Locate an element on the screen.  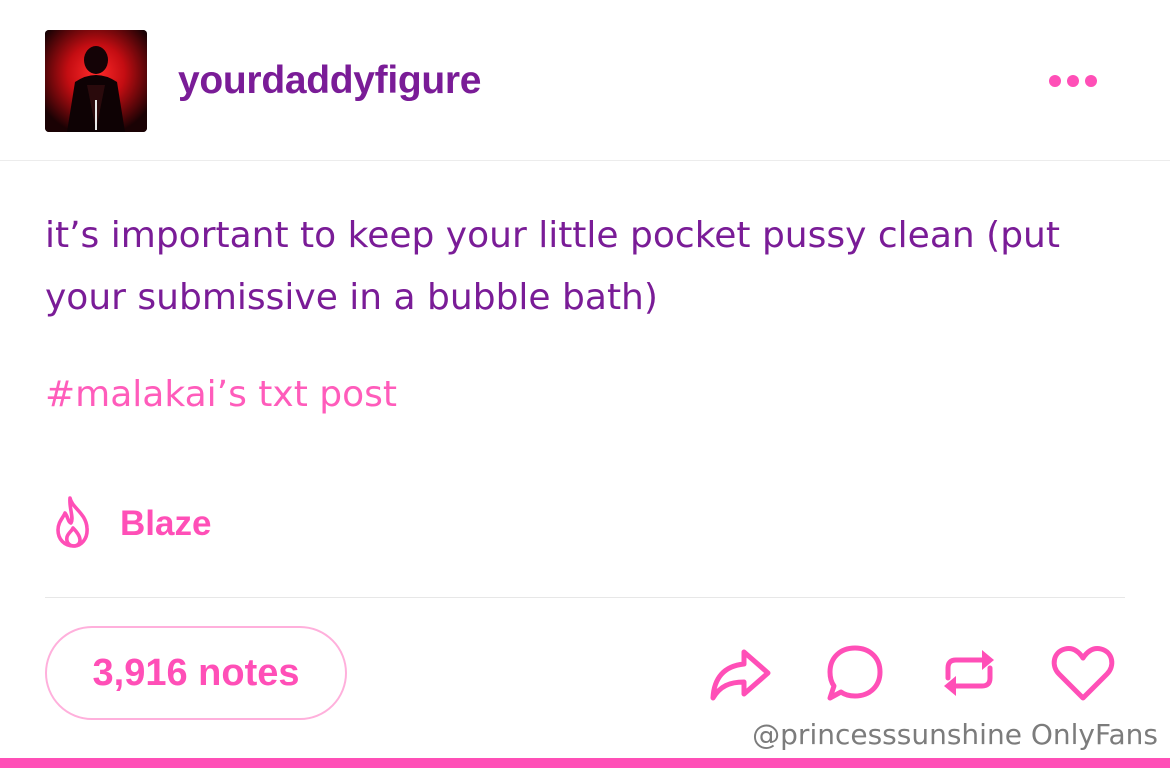
bottom-accent-bar is located at coordinates (585, 763).